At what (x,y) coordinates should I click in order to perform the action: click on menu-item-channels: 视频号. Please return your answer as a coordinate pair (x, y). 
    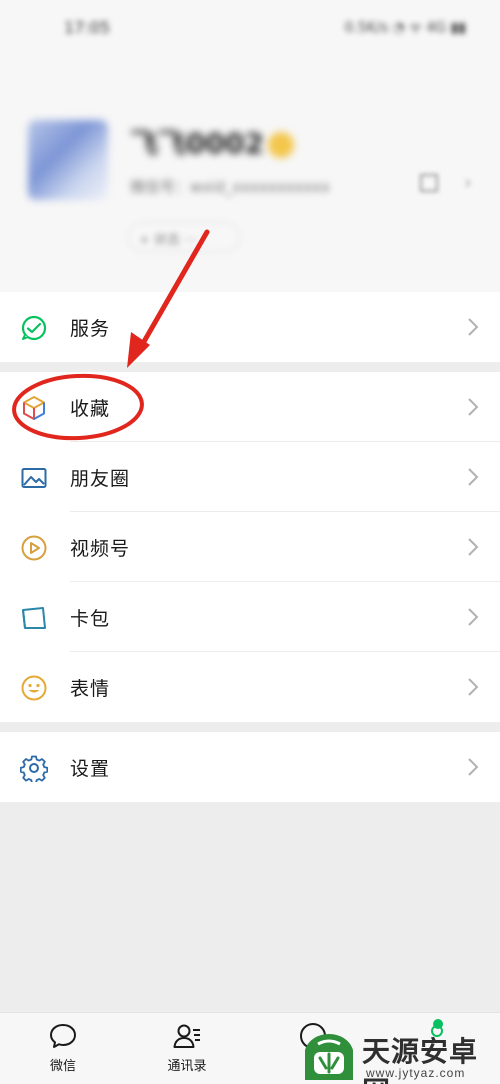
    Looking at the image, I should click on (250, 547).